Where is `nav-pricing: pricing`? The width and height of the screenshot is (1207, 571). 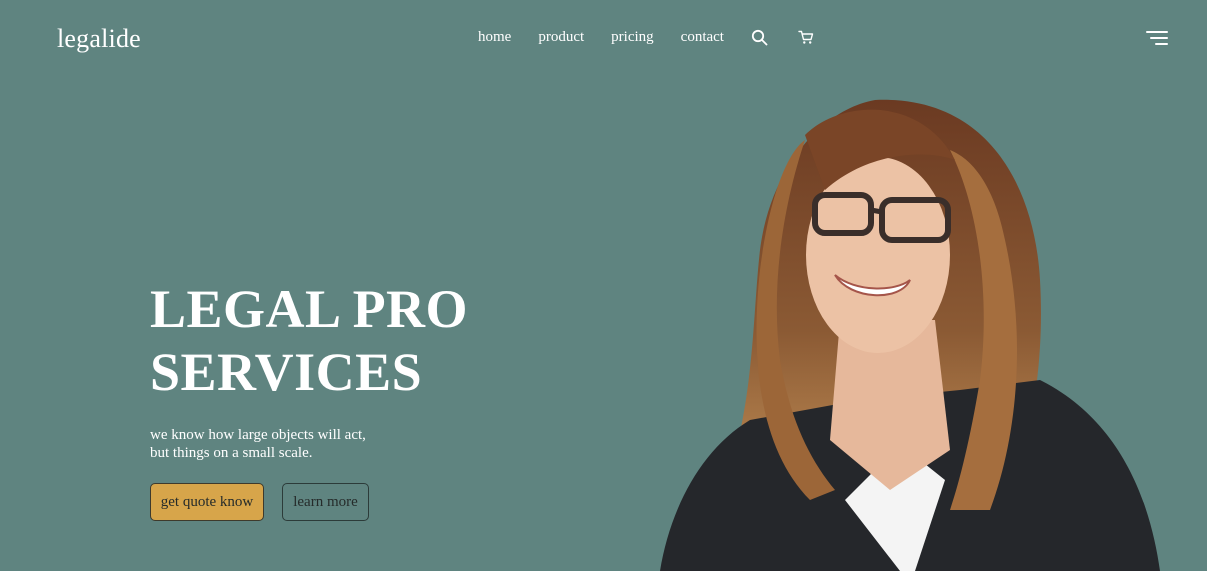 nav-pricing: pricing is located at coordinates (632, 37).